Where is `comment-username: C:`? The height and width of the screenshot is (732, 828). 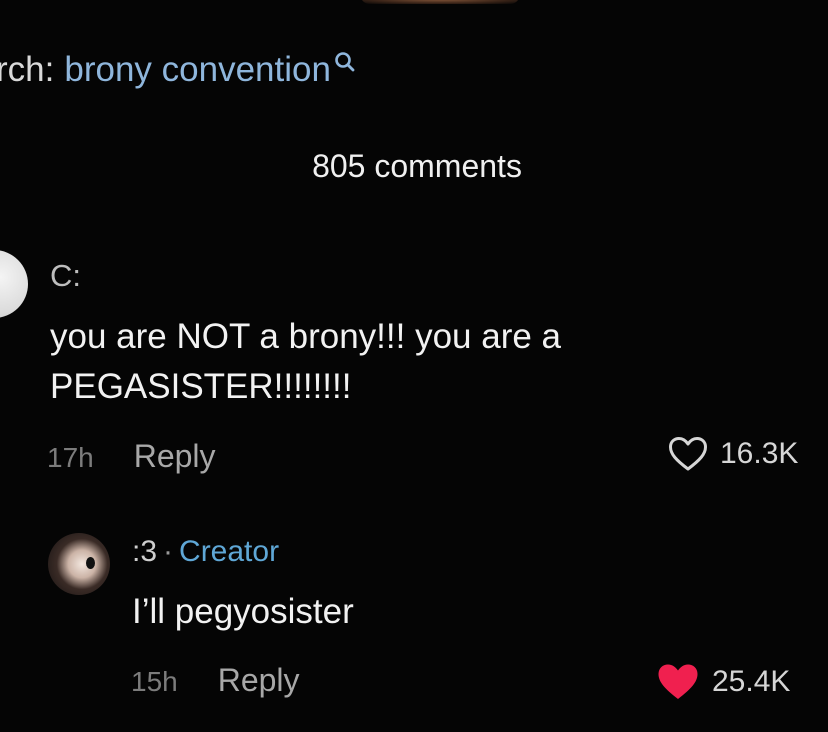 comment-username: C: is located at coordinates (65, 276).